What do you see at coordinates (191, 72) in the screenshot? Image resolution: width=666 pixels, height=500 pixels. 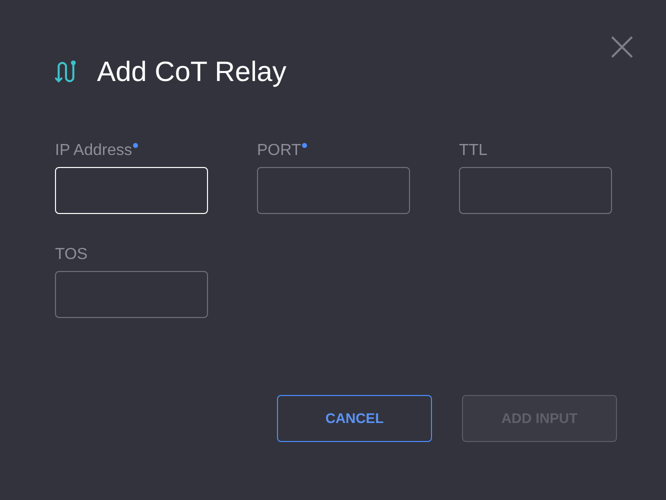 I see `dialog-title: Add CoT Relay` at bounding box center [191, 72].